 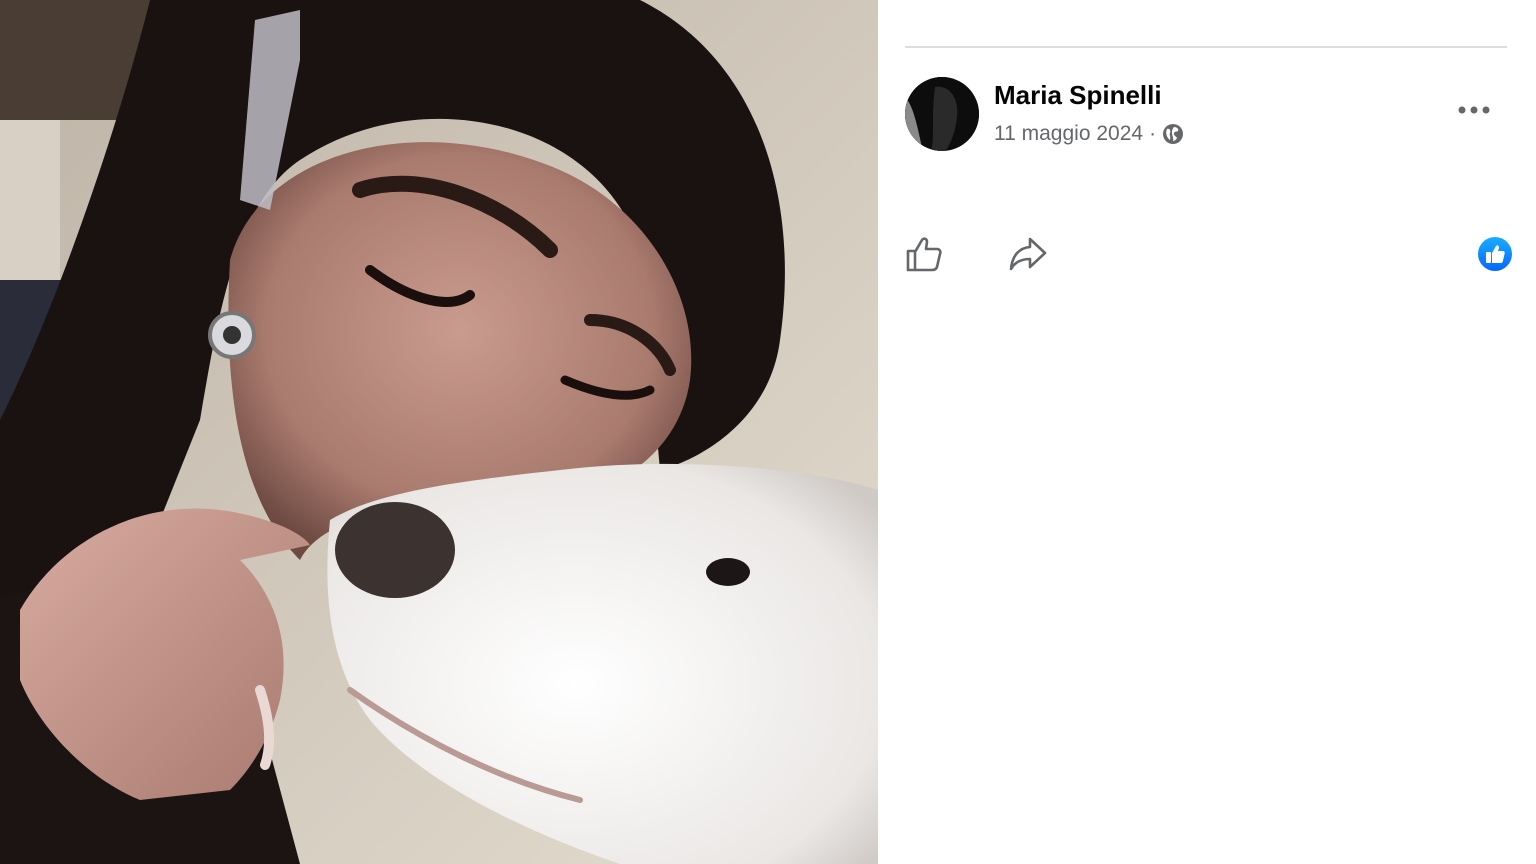 I want to click on more-options-button, so click(x=1474, y=110).